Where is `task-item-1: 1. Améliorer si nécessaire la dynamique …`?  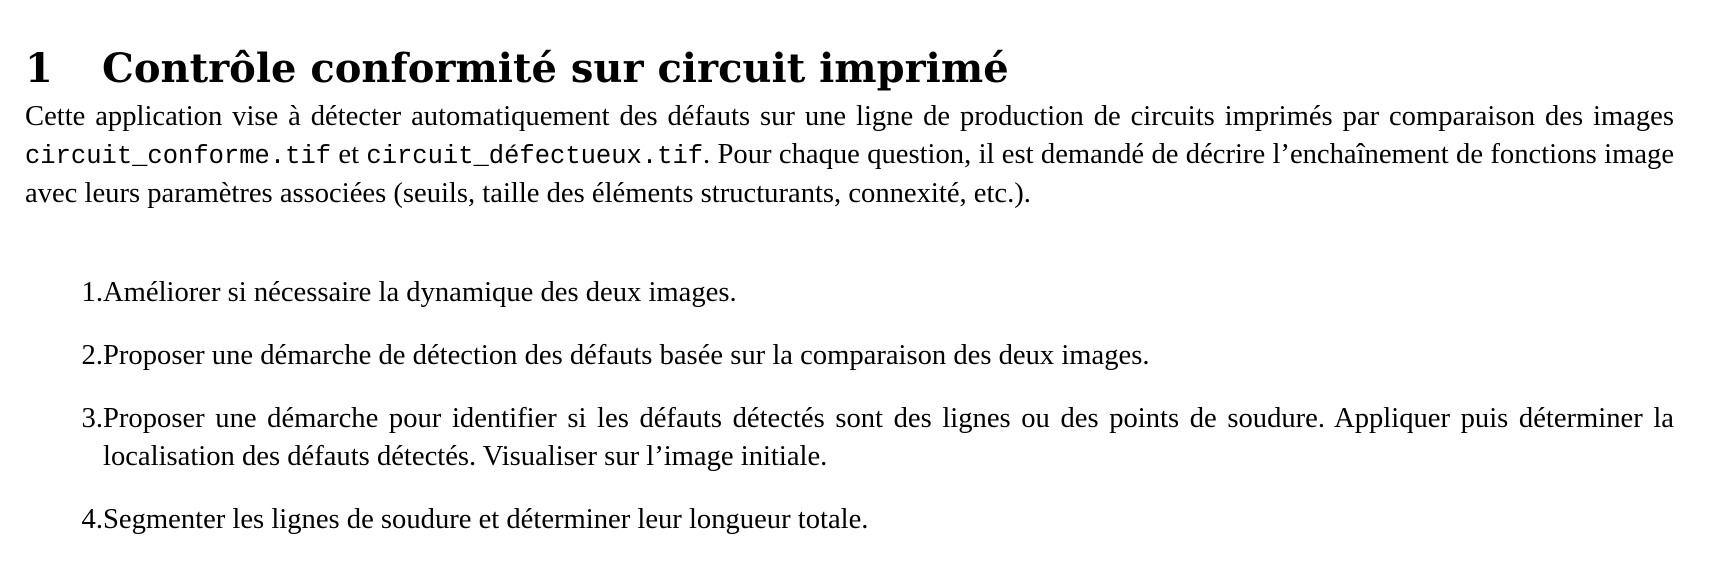
task-item-1: 1. Améliorer si nécessaire la dynamique … is located at coordinates (849, 293).